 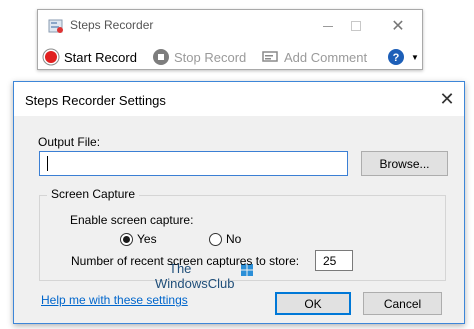 I want to click on help-settings-link: Help me with these settings, so click(x=114, y=300).